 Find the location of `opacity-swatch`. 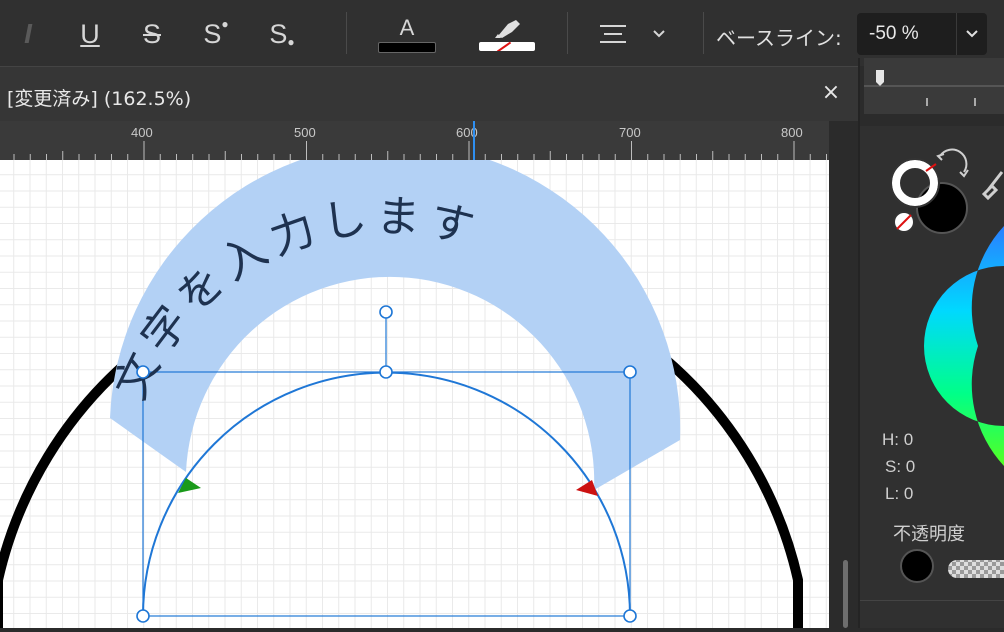

opacity-swatch is located at coordinates (917, 566).